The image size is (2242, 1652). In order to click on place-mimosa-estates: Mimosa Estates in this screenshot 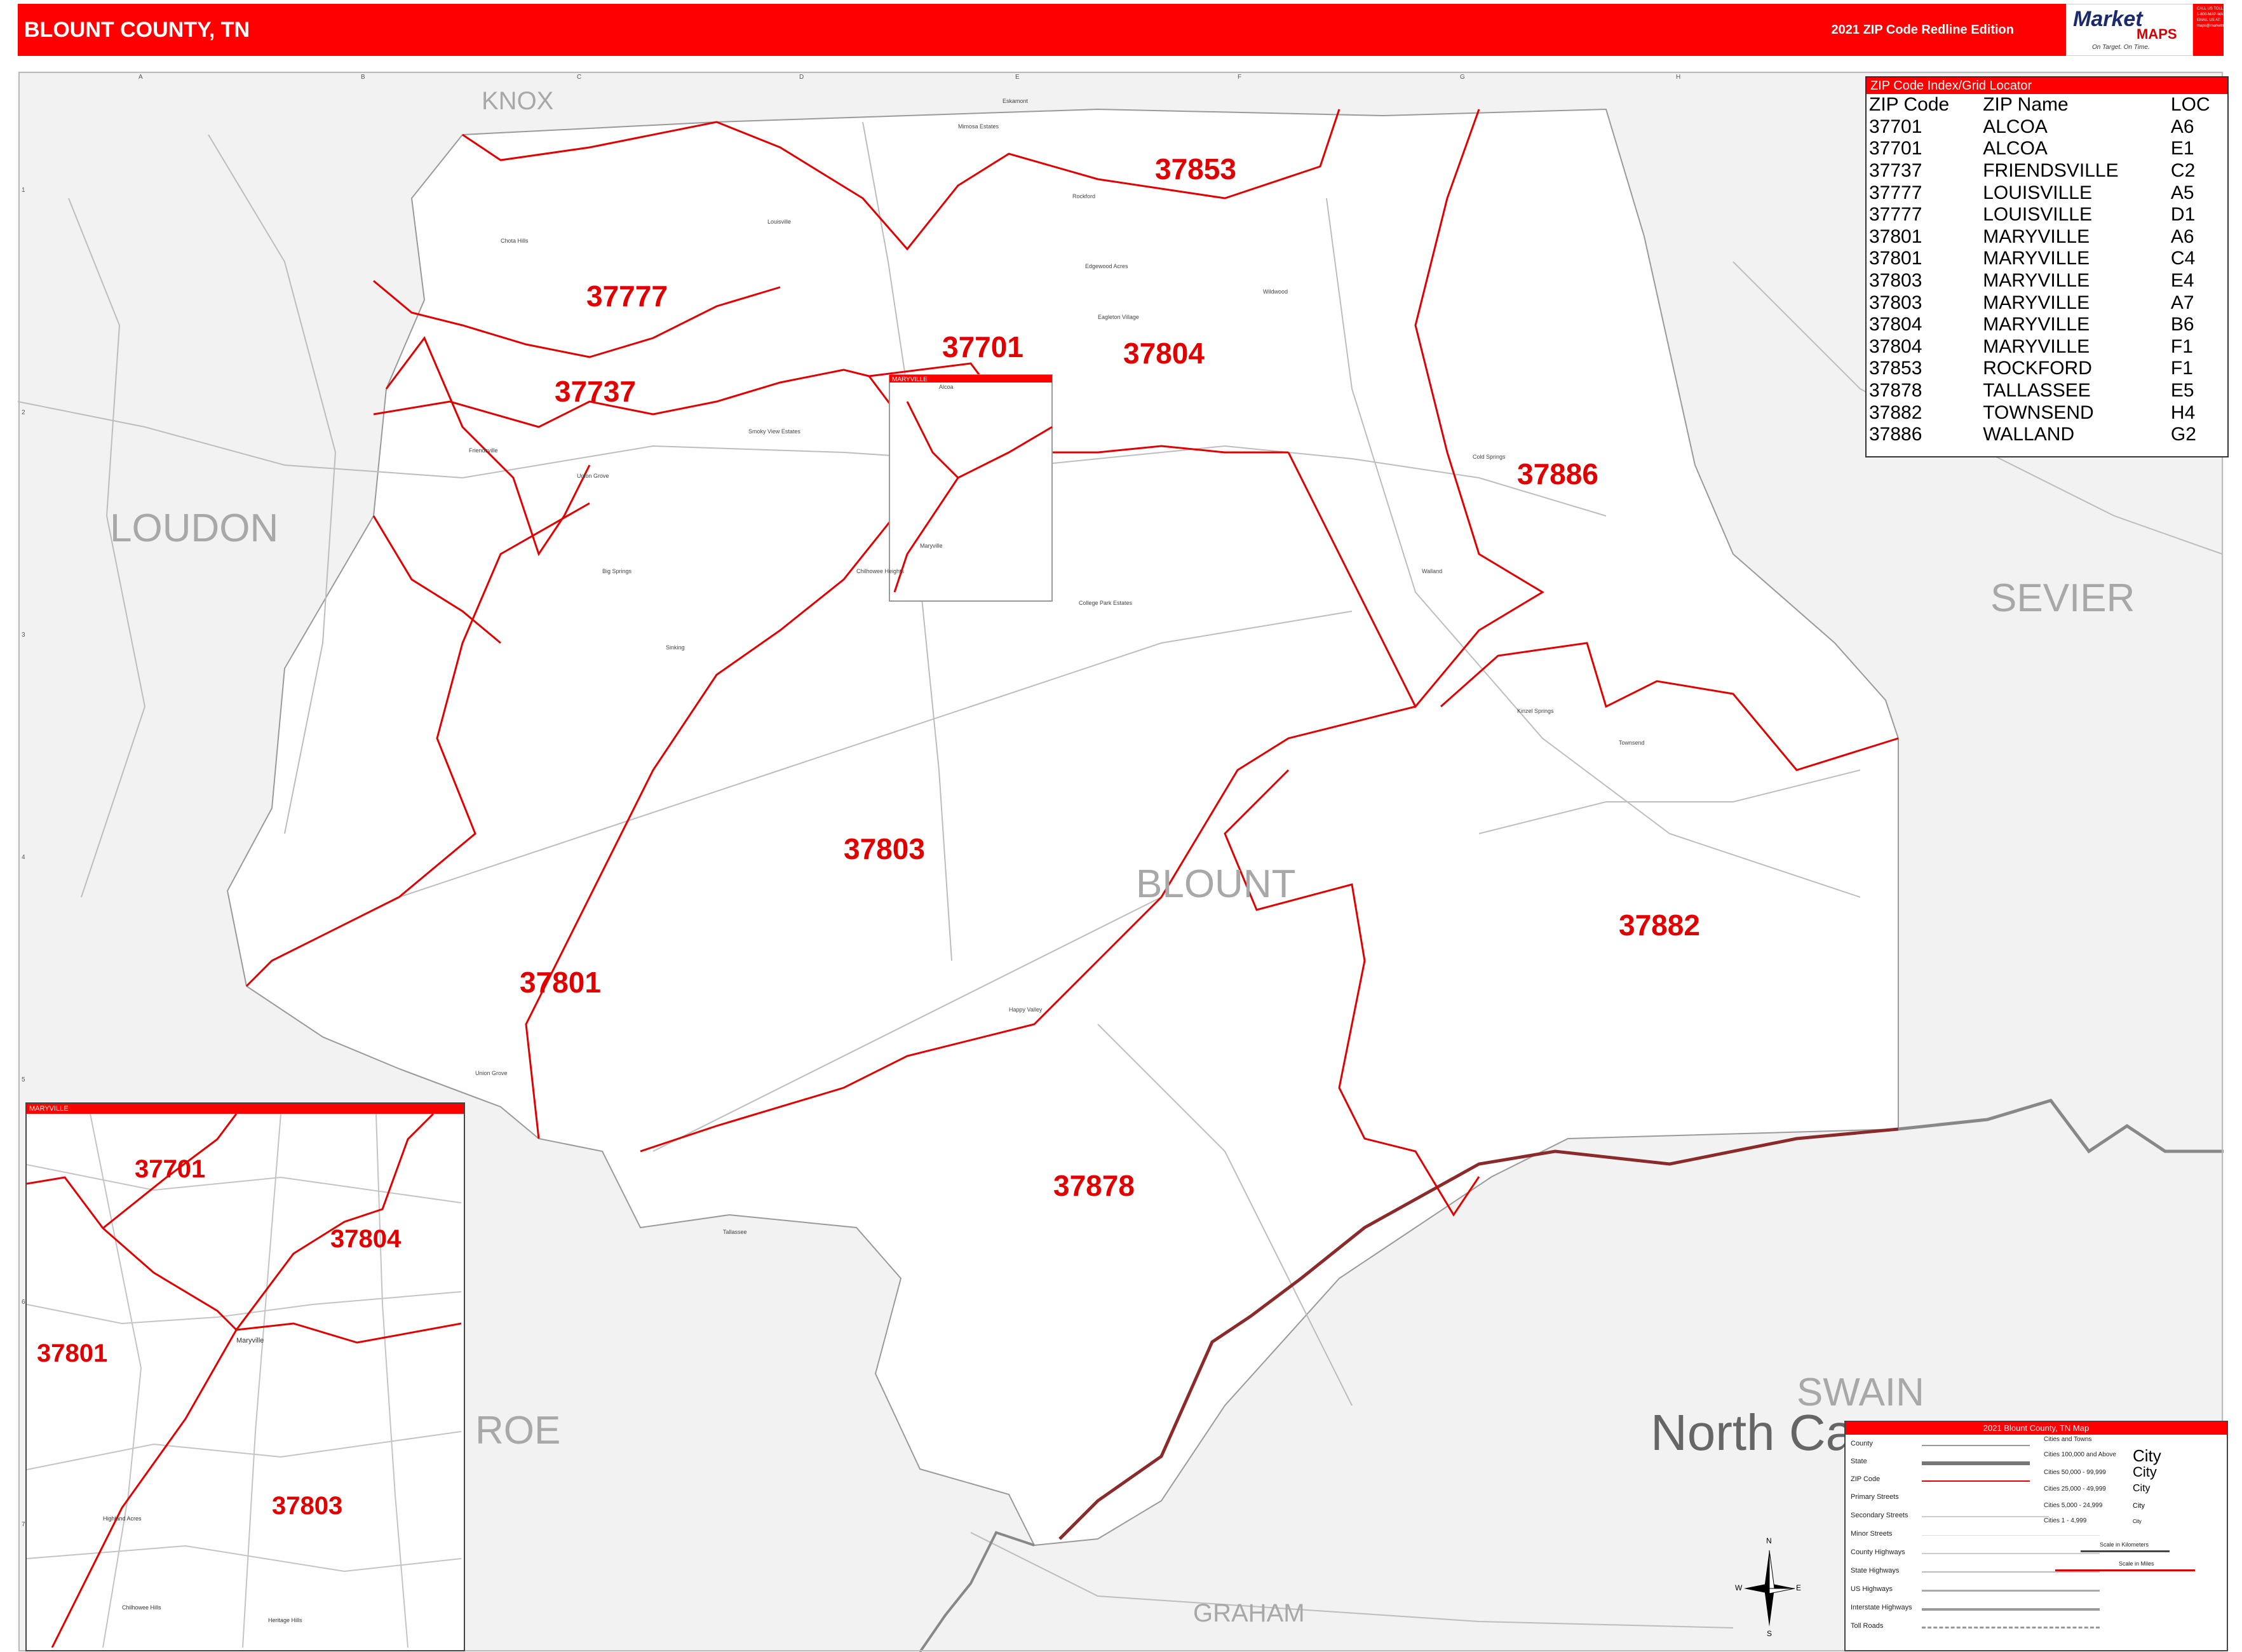, I will do `click(978, 126)`.